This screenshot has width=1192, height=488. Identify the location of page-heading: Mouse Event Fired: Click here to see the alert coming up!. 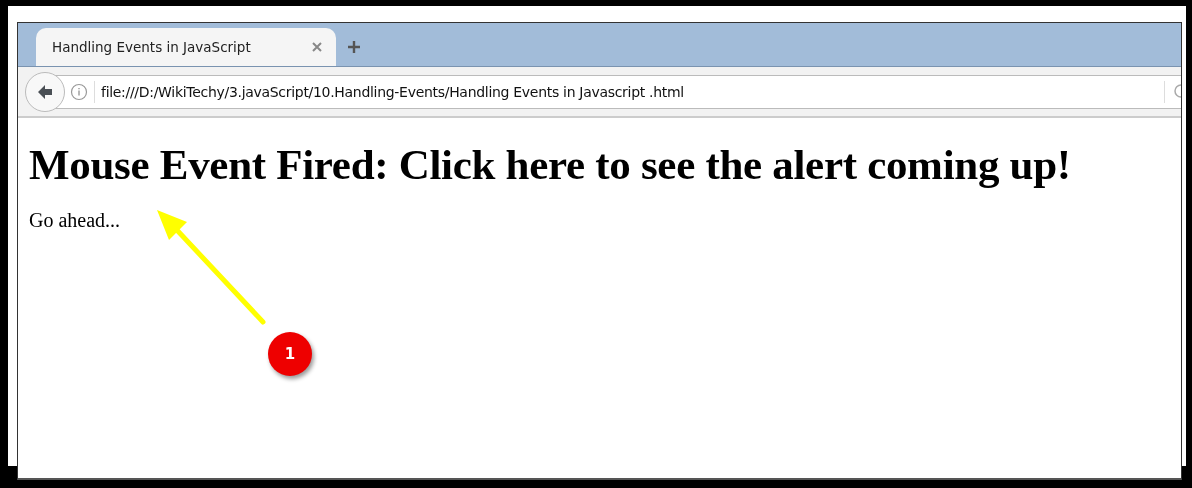
(550, 164).